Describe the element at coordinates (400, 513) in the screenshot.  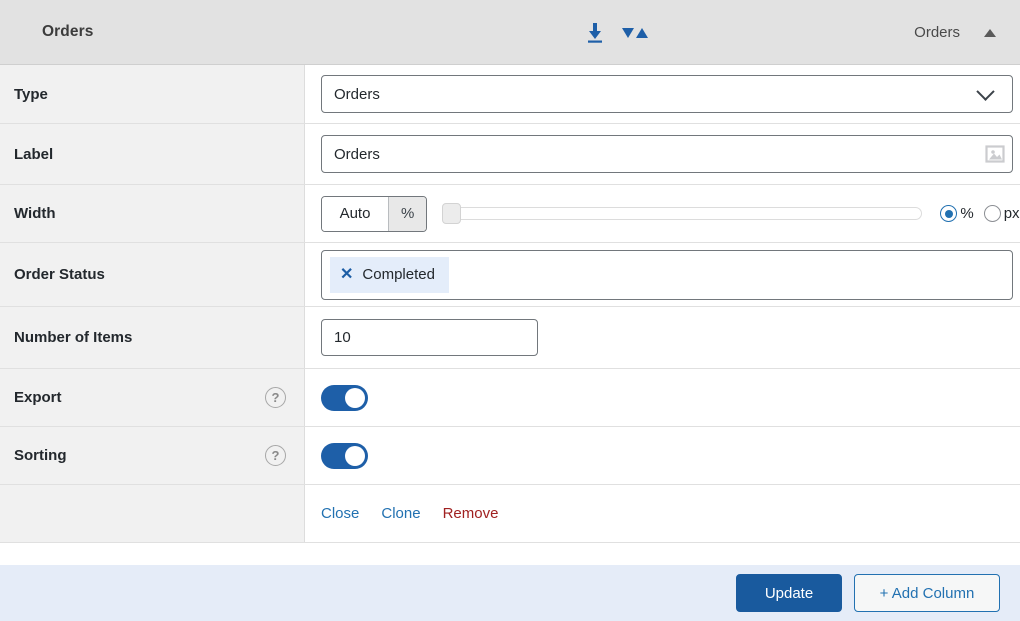
I see `clone-link: Clone` at that location.